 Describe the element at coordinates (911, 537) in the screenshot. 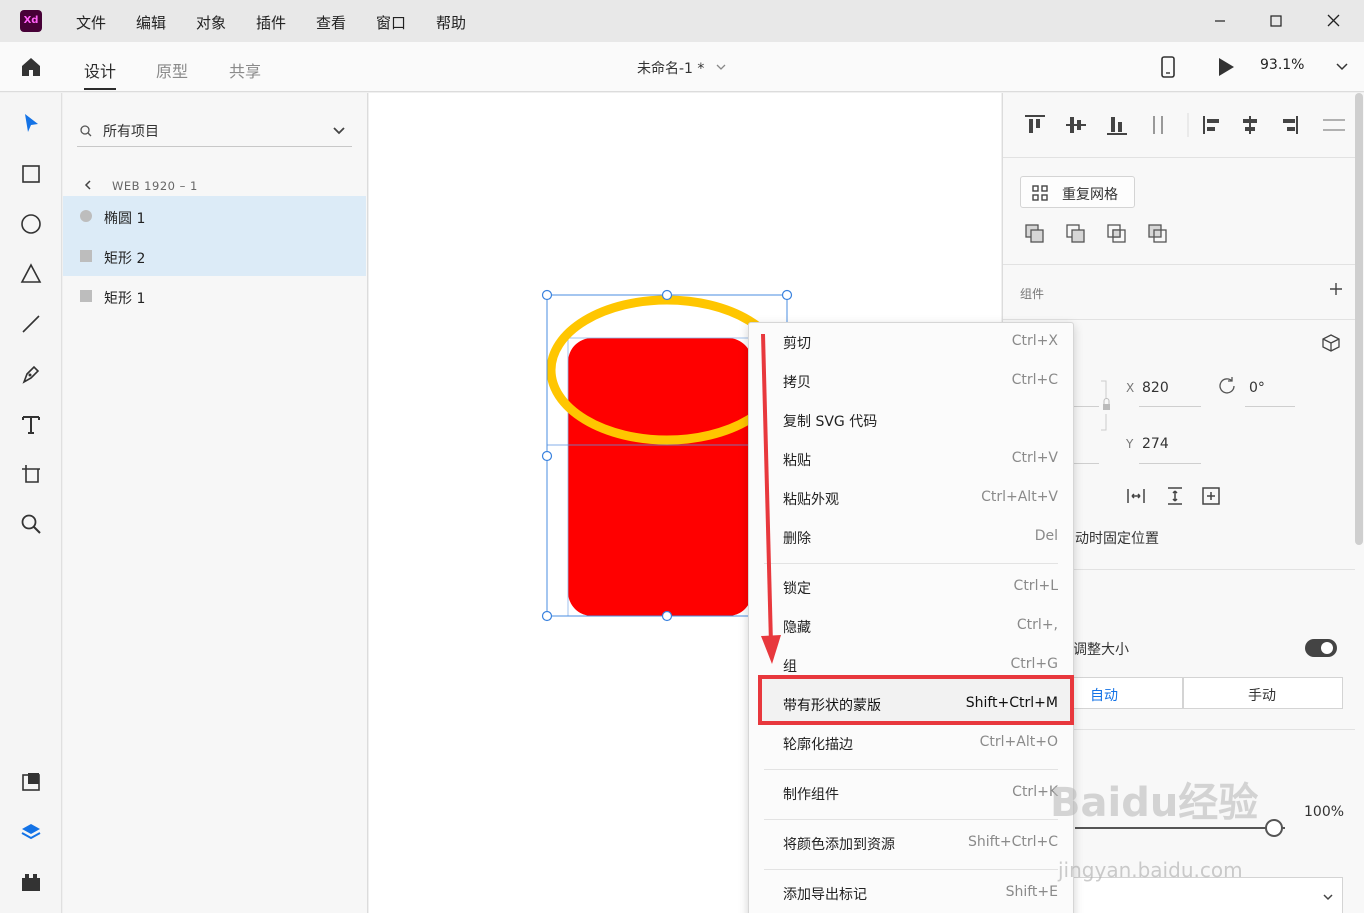

I see `menu-item-delete: 删除 Del` at that location.